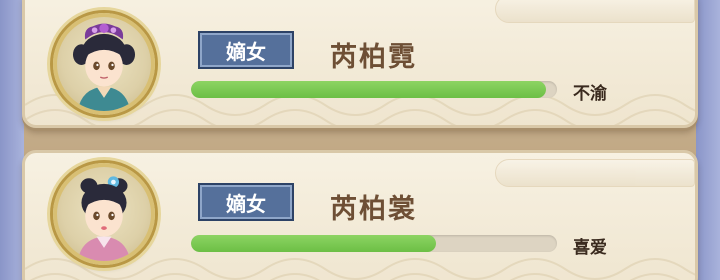 The width and height of the screenshot is (720, 280). I want to click on mood-label: 不渝, so click(590, 94).